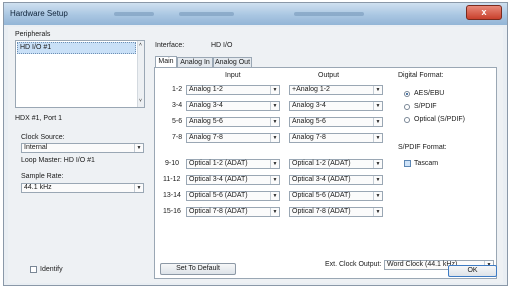 The height and width of the screenshot is (289, 511). Describe the element at coordinates (82, 148) in the screenshot. I see `clock-source-dropdown: Internal ▼` at that location.